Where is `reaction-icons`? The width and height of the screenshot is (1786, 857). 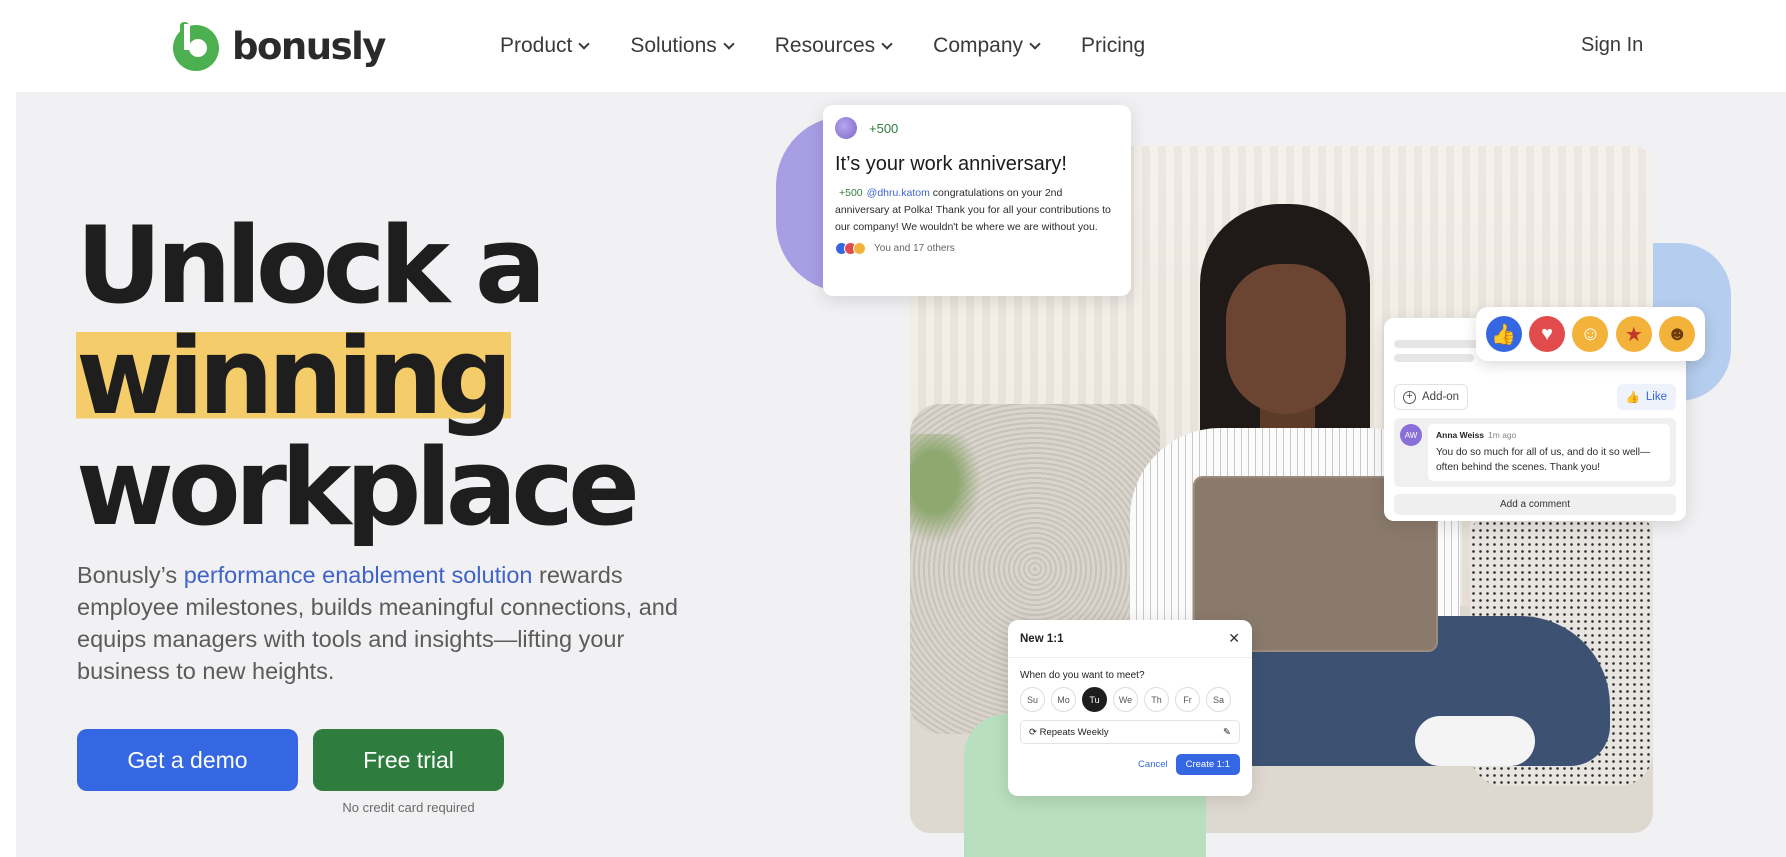 reaction-icons is located at coordinates (850, 248).